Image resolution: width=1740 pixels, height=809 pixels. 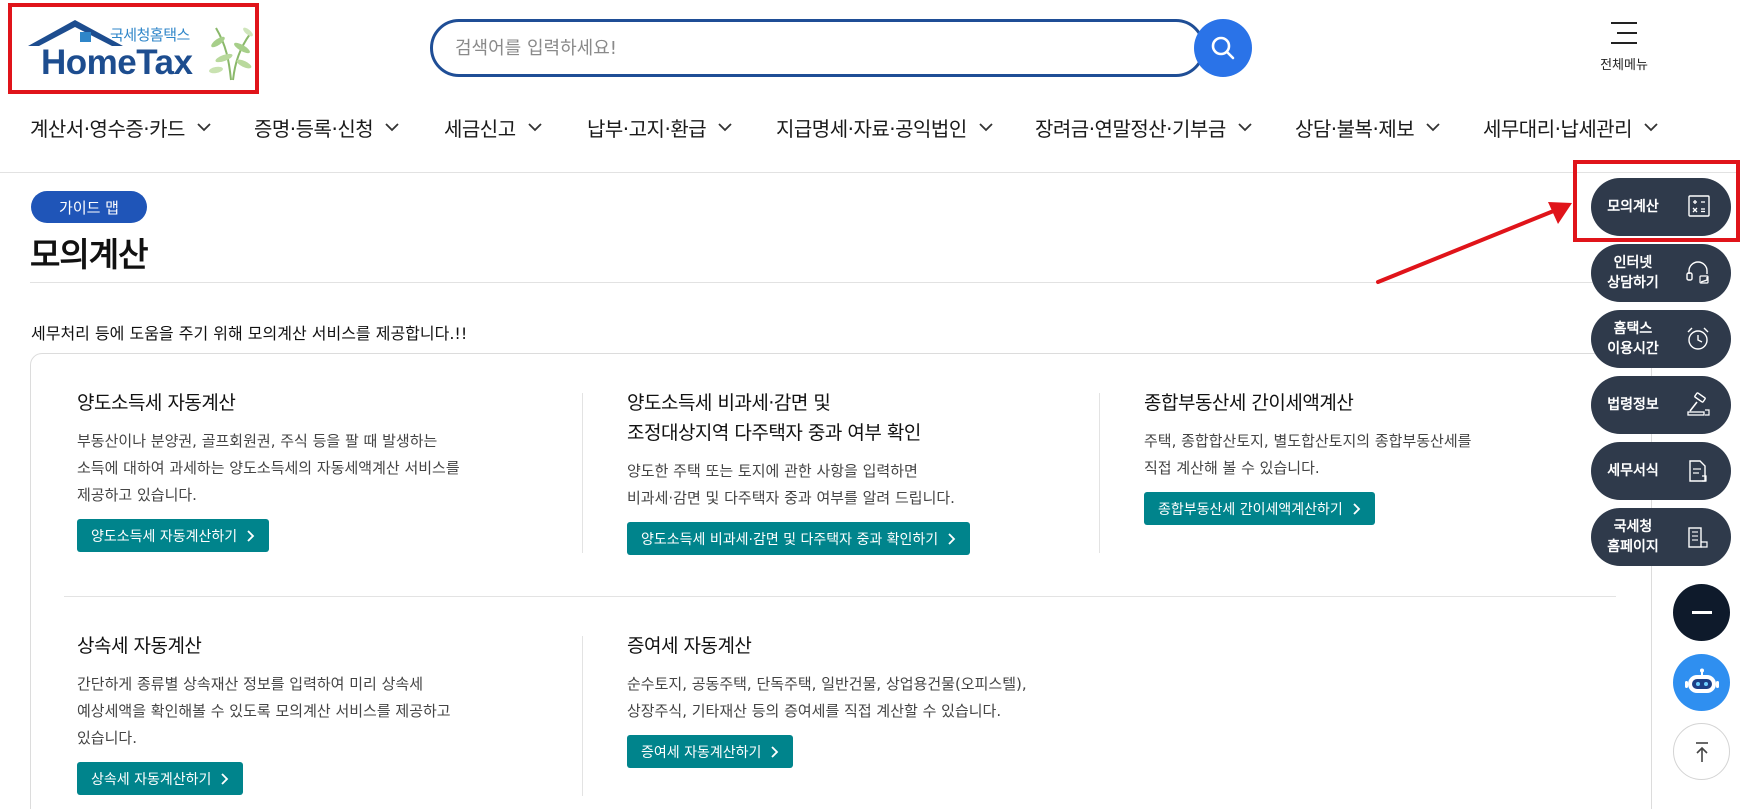 I want to click on real-estate-calc-button: 종합부동산세 간이세액계산하기, so click(x=1259, y=508).